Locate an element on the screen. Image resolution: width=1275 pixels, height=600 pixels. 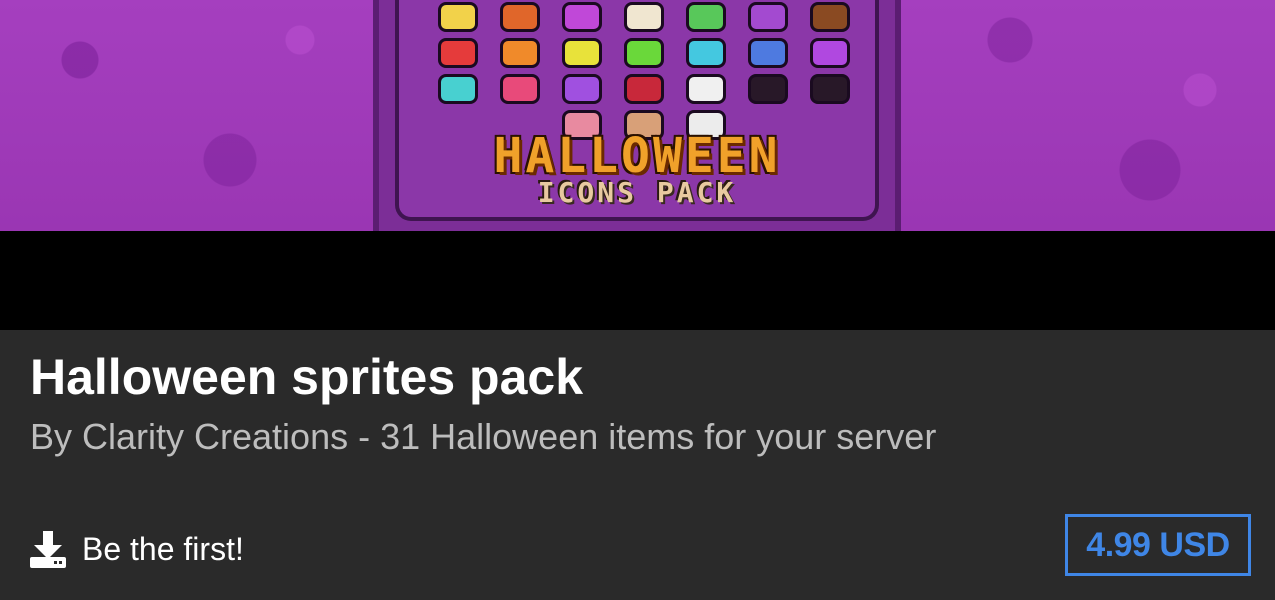
product-title: Halloween sprites pack is located at coordinates (306, 377).